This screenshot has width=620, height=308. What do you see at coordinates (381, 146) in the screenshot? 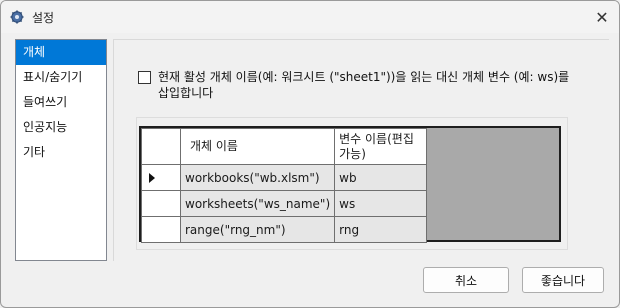
I see `column-header-variable-name: 변수 이름(편집가능)` at bounding box center [381, 146].